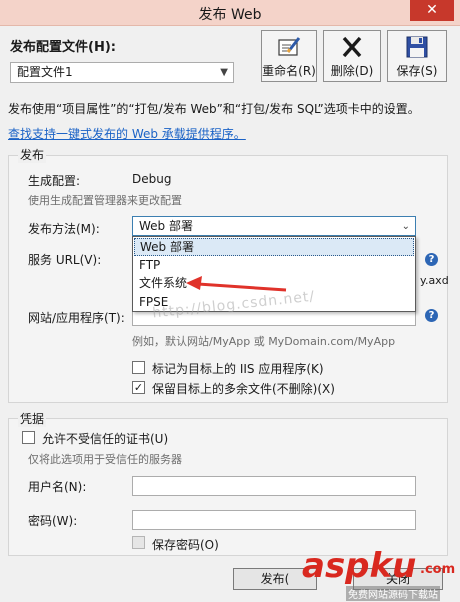  What do you see at coordinates (32, 154) in the screenshot?
I see `publish-group-title: 发布` at bounding box center [32, 154].